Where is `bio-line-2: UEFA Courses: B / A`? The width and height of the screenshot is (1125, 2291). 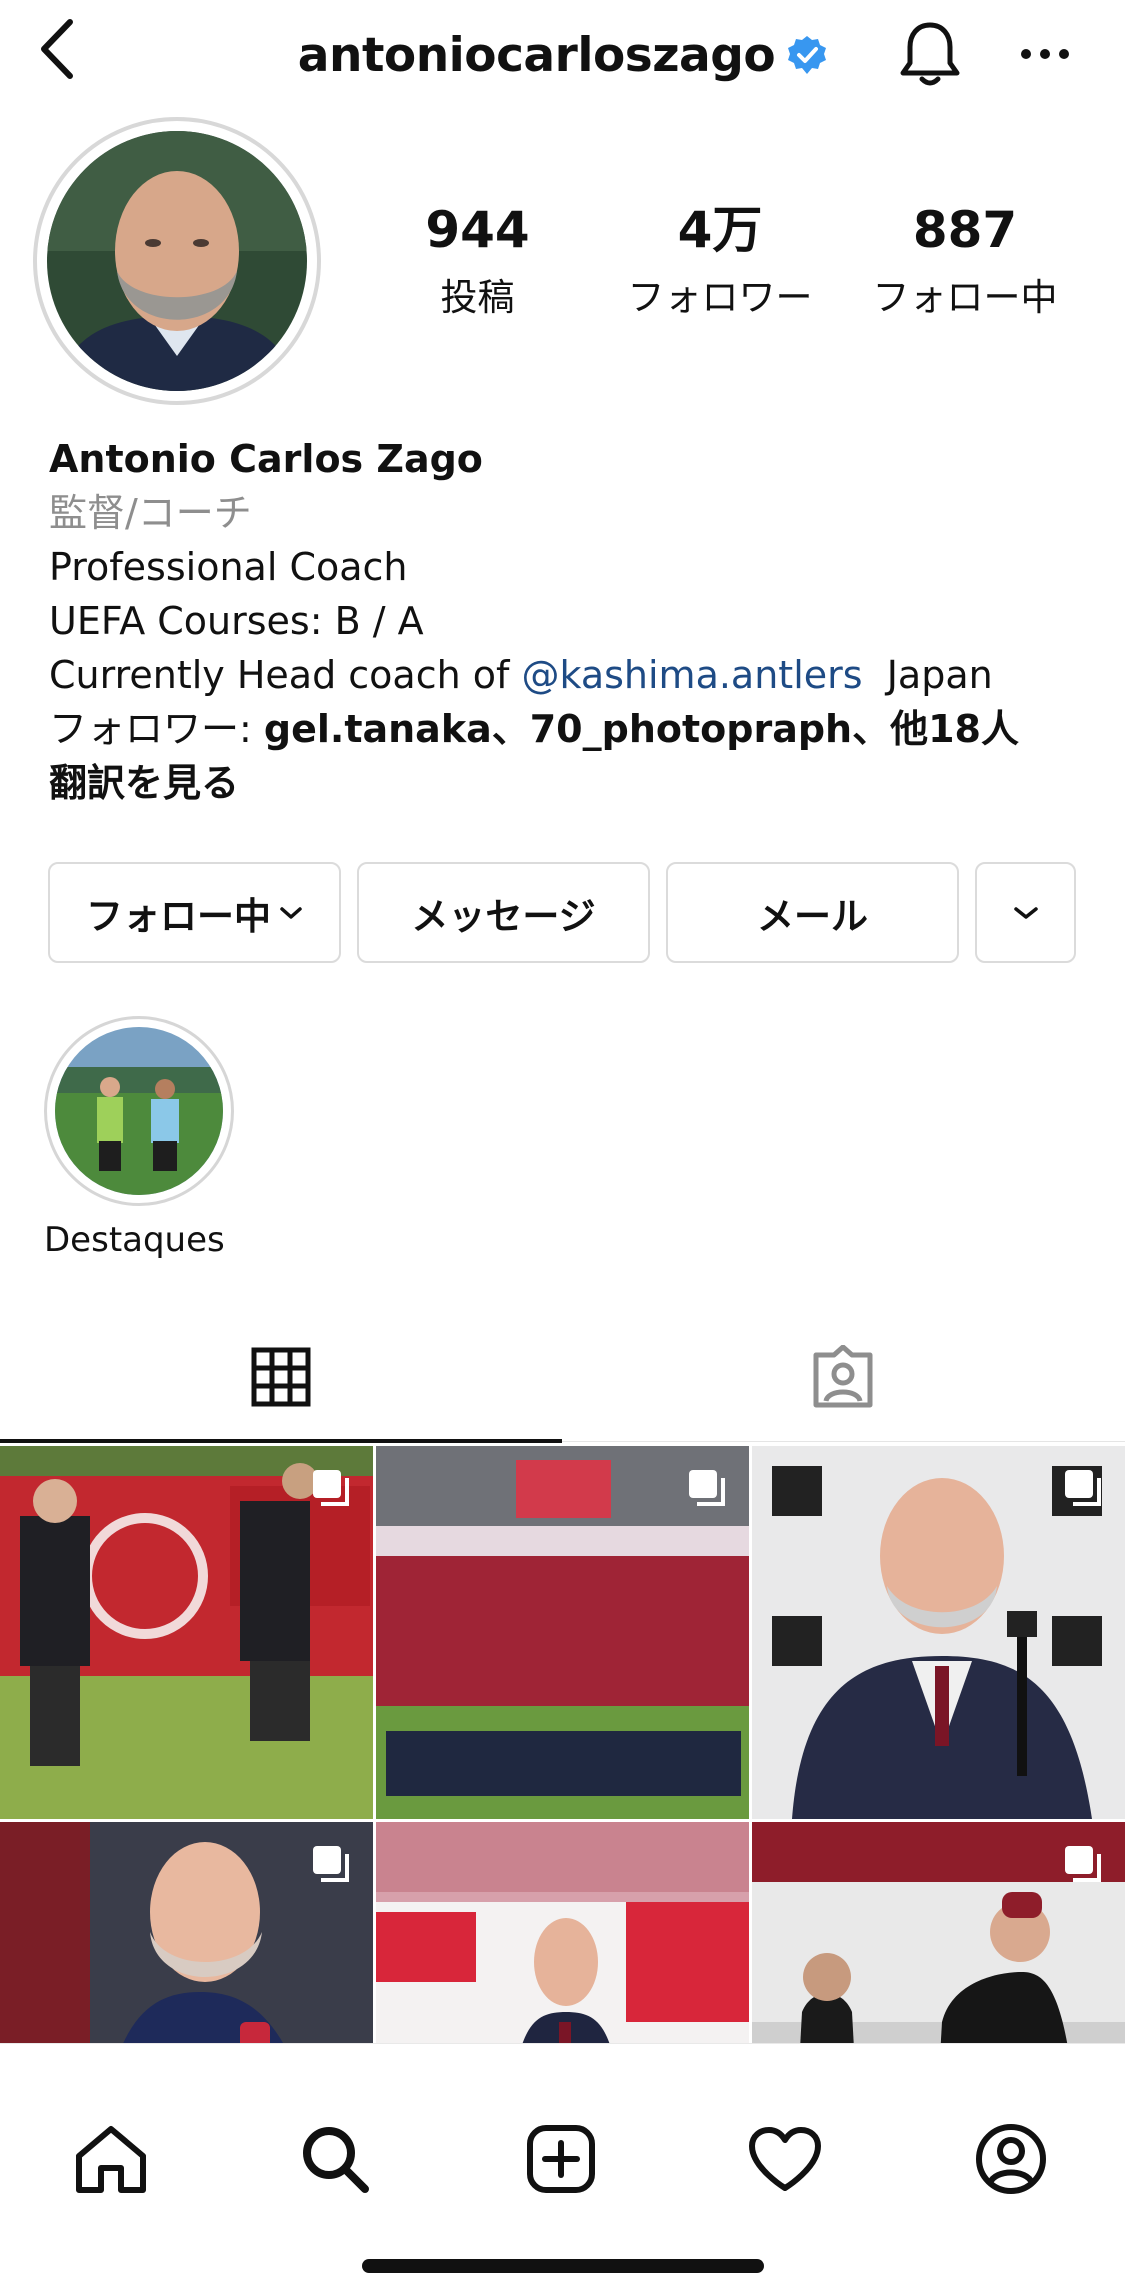
bio-line-2: UEFA Courses: B / A is located at coordinates (236, 621).